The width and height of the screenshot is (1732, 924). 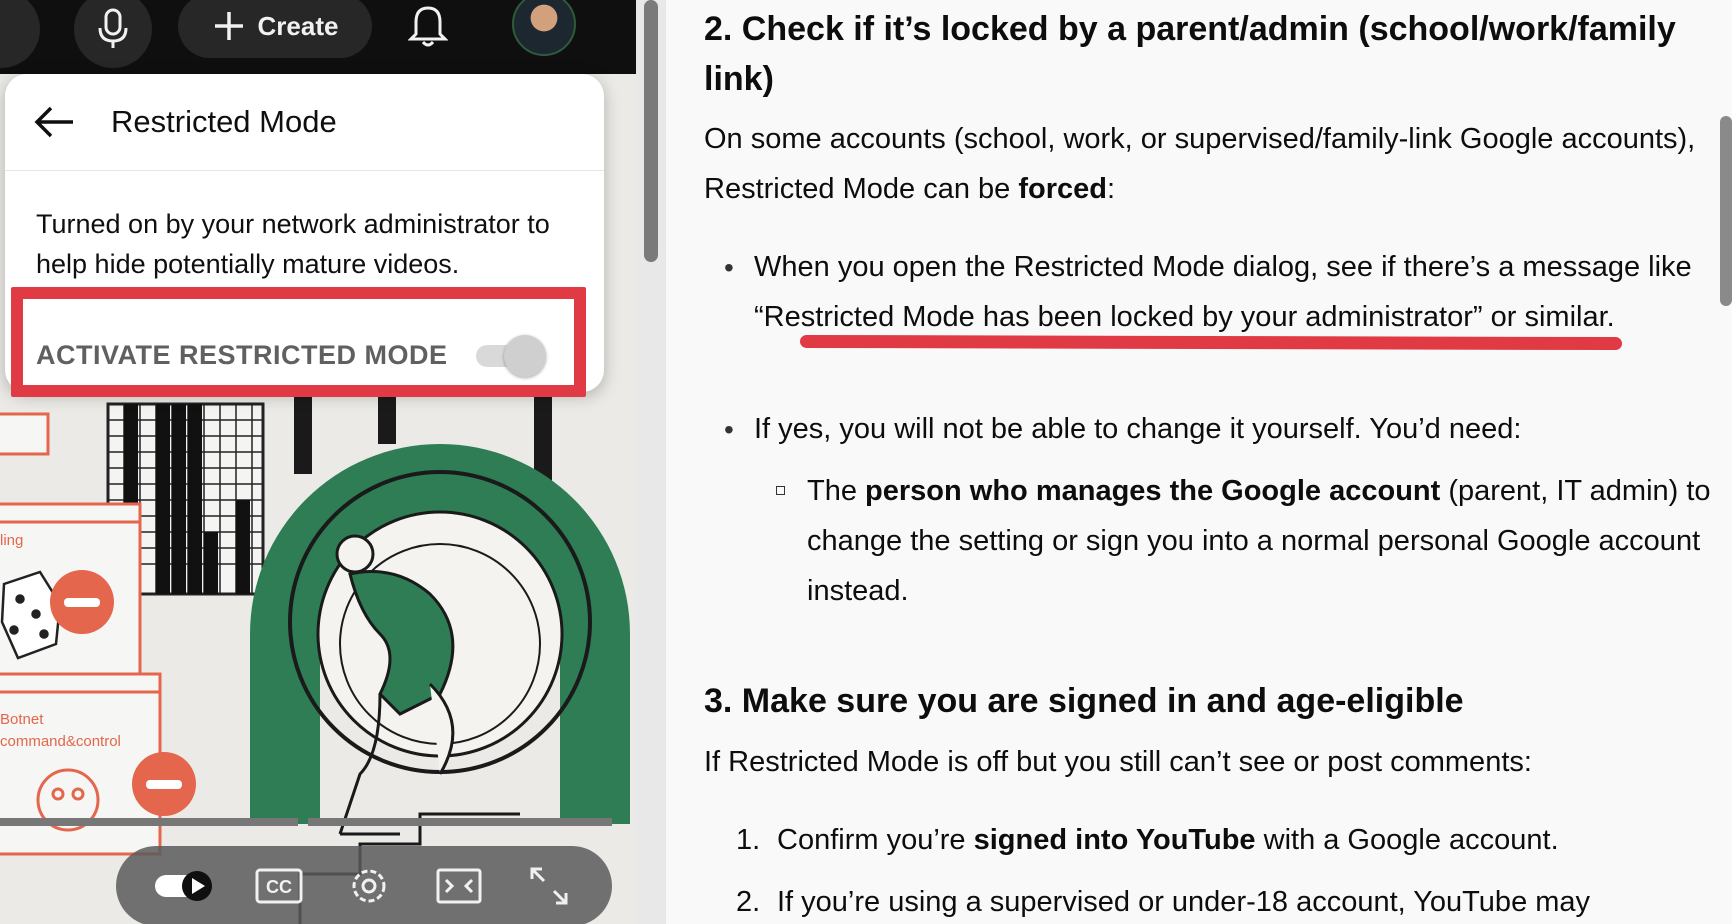 What do you see at coordinates (780, 490) in the screenshot?
I see `sub-bullet-square` at bounding box center [780, 490].